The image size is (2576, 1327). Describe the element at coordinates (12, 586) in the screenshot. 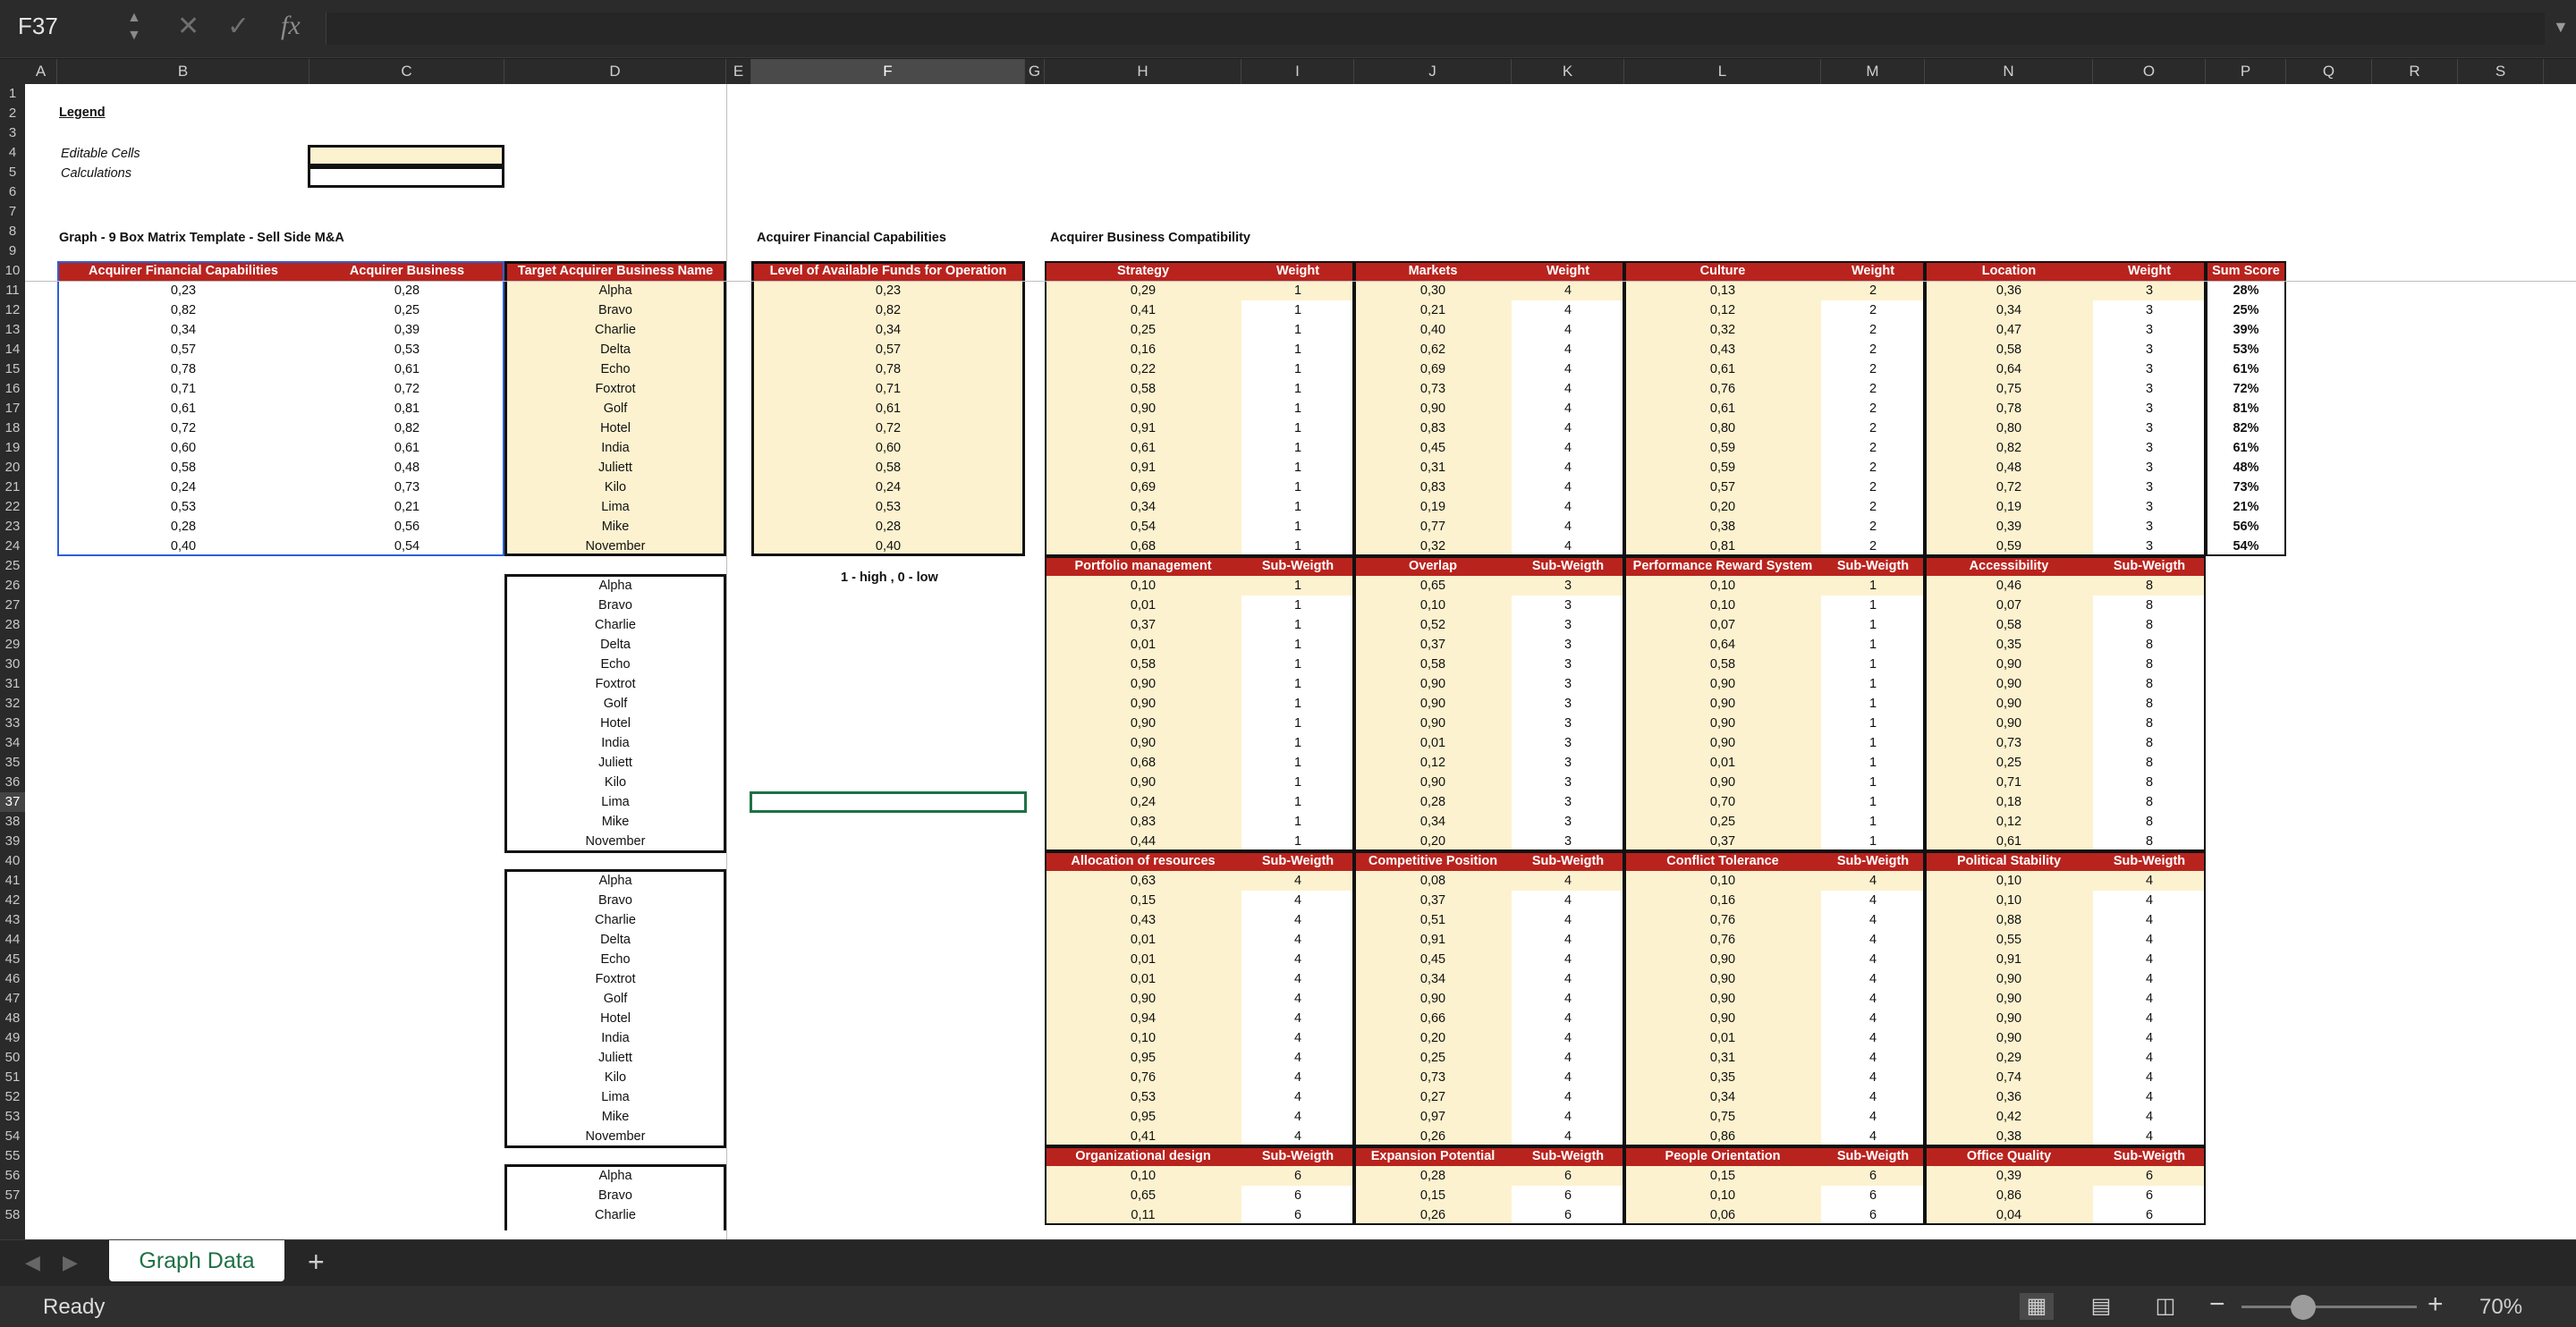

I see `row-header-26: 26` at that location.